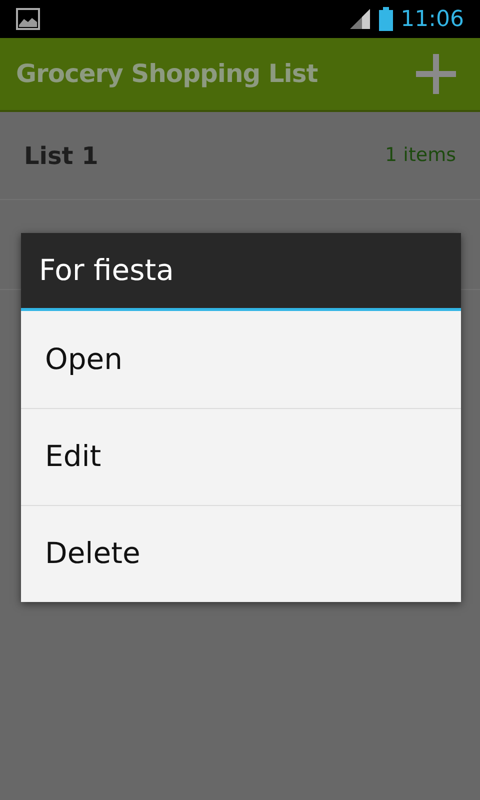  What do you see at coordinates (241, 272) in the screenshot?
I see `dialog-title: For fiesta` at bounding box center [241, 272].